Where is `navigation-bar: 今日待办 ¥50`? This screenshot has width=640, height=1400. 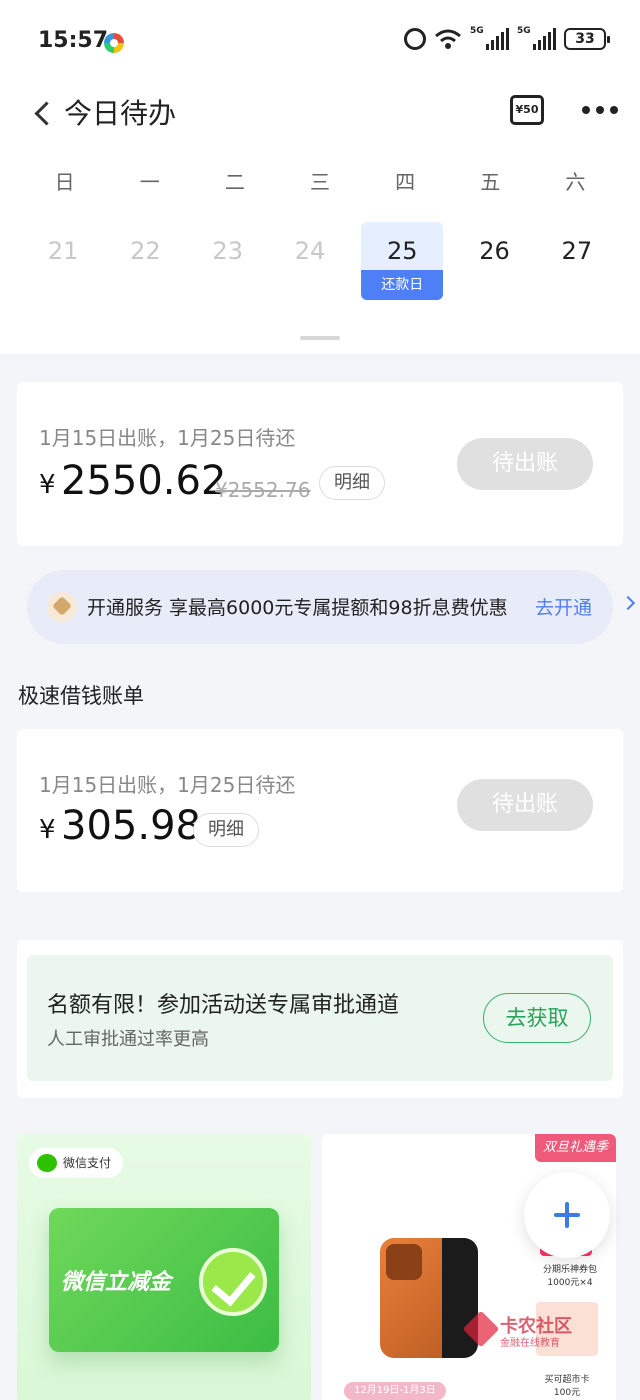
navigation-bar: 今日待办 ¥50 is located at coordinates (320, 114).